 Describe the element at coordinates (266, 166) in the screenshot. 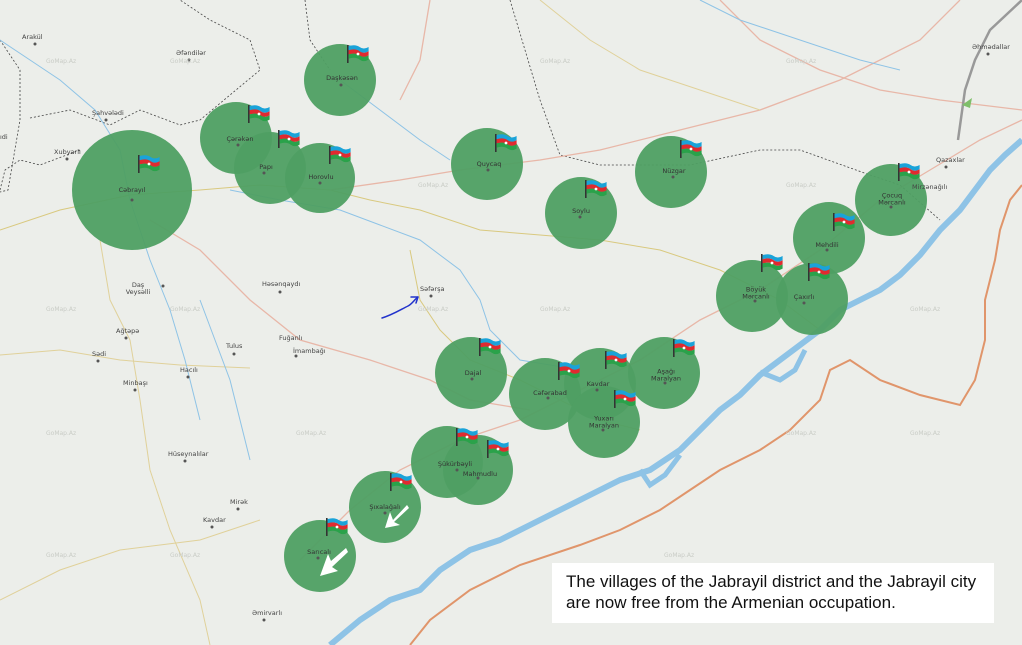

I see `village-label-papi: Papı` at that location.